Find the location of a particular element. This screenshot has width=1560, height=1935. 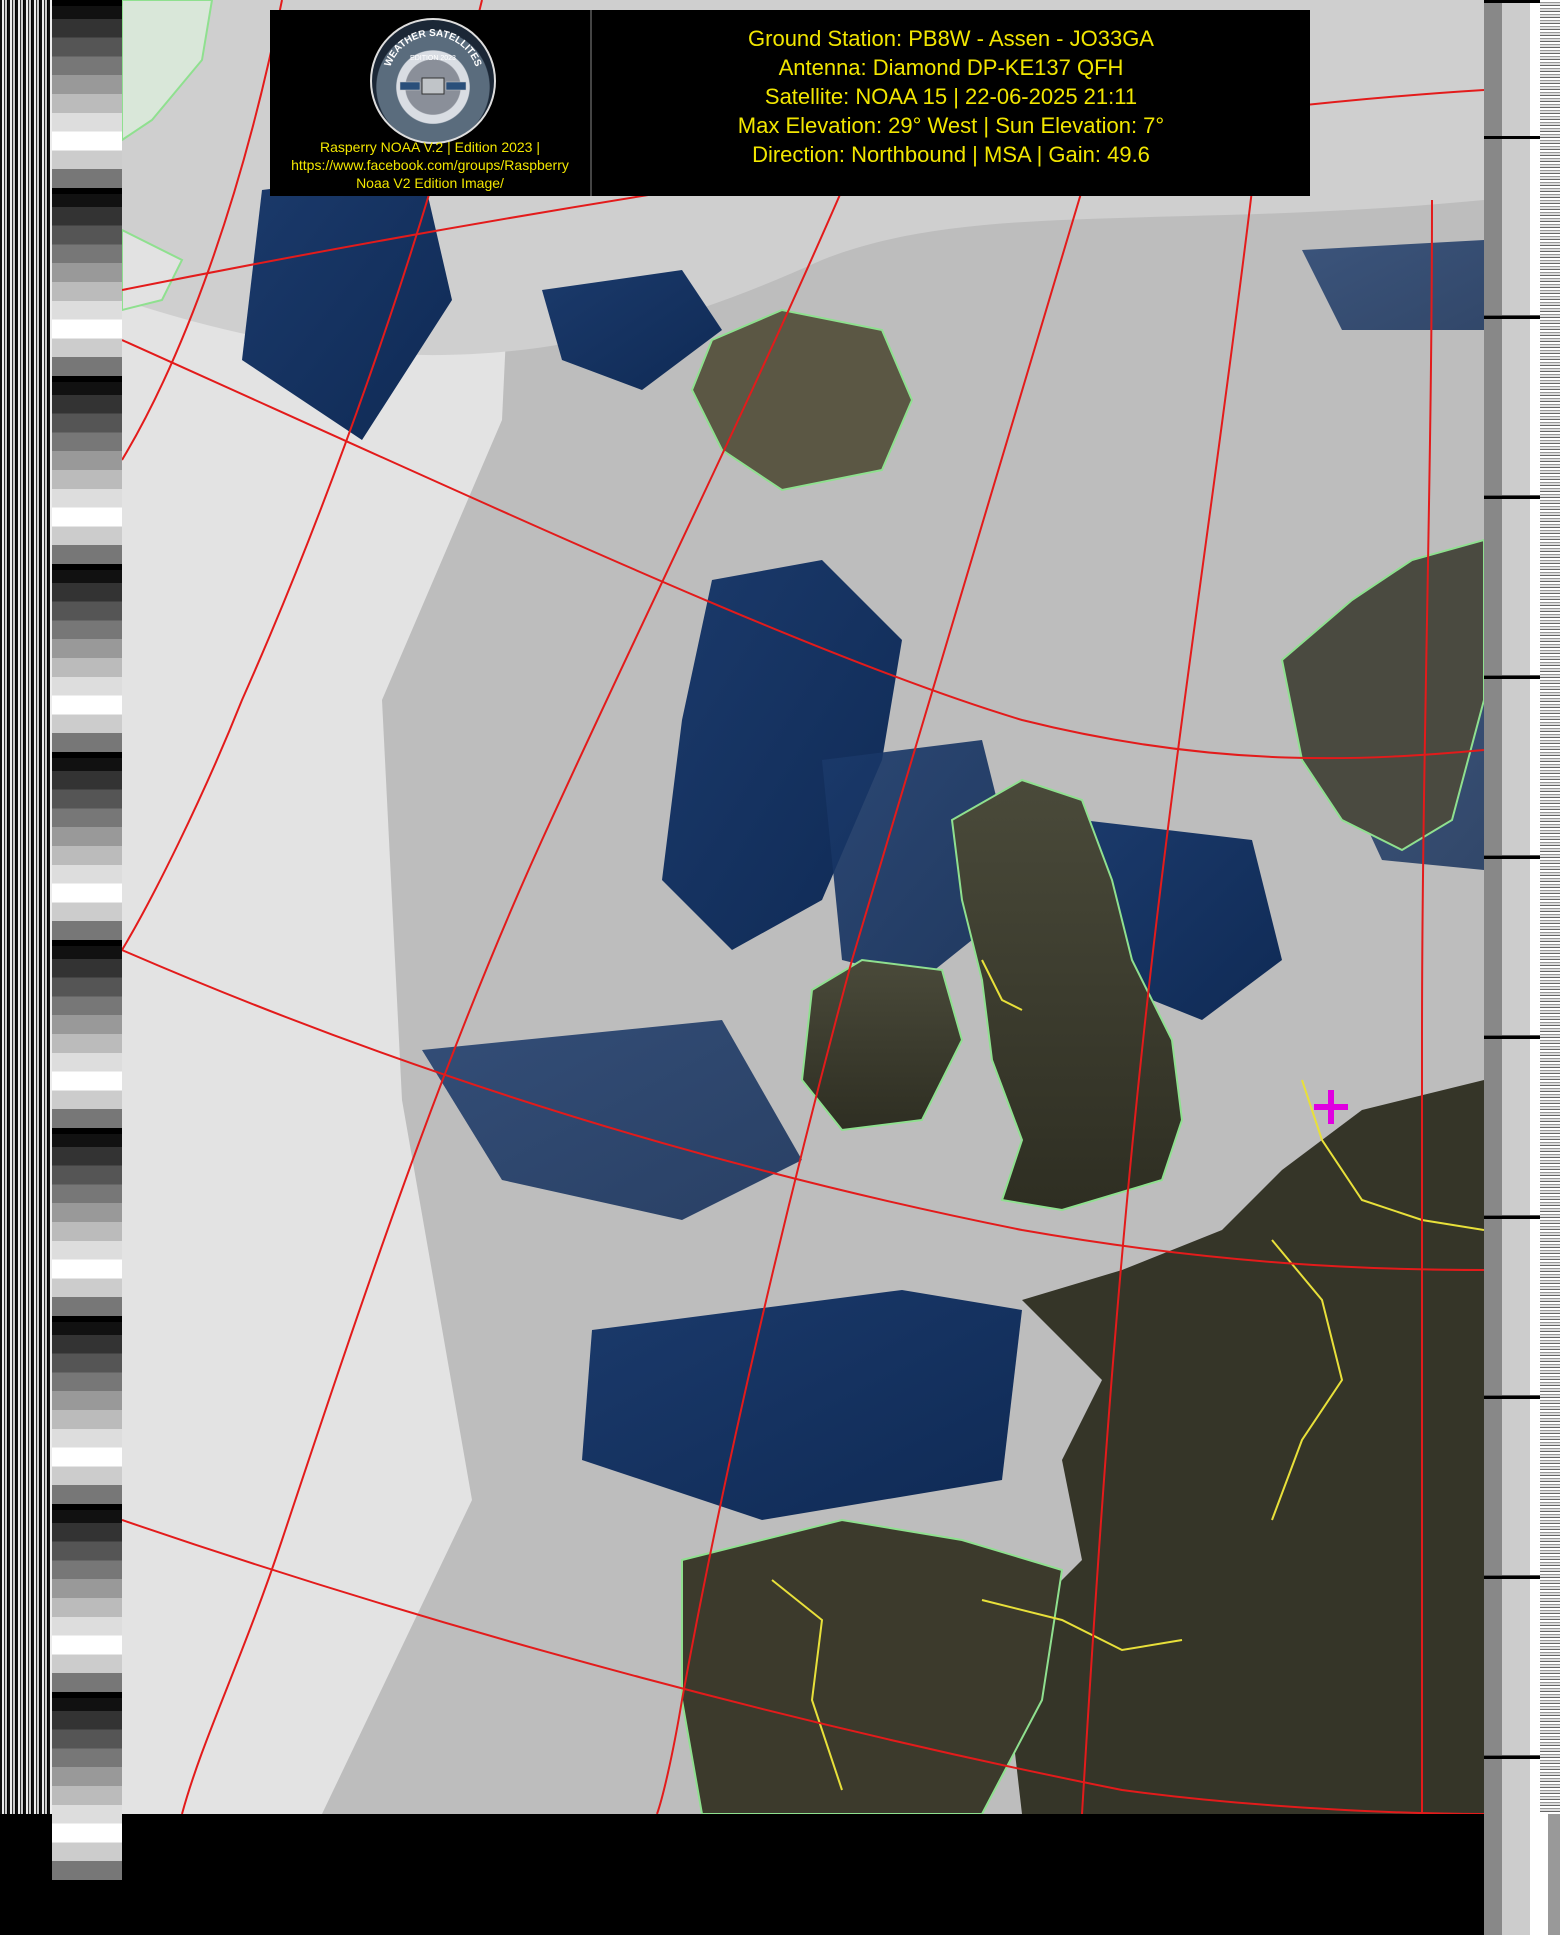

caption-line-1: Rasperry NOAA V.2 | Edition 2023 | is located at coordinates (430, 147).